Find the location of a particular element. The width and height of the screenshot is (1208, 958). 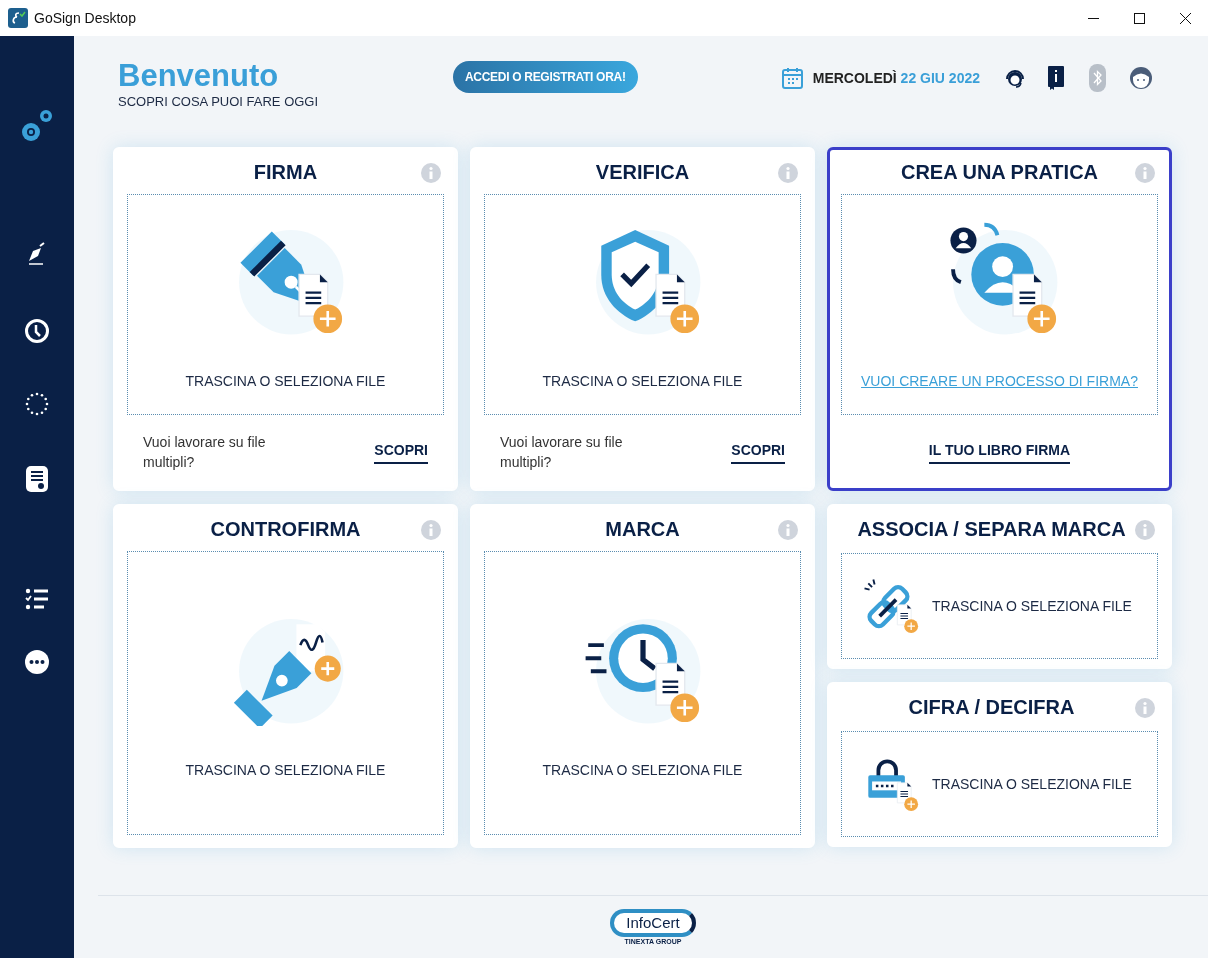

certificate-icon is located at coordinates (37, 479).